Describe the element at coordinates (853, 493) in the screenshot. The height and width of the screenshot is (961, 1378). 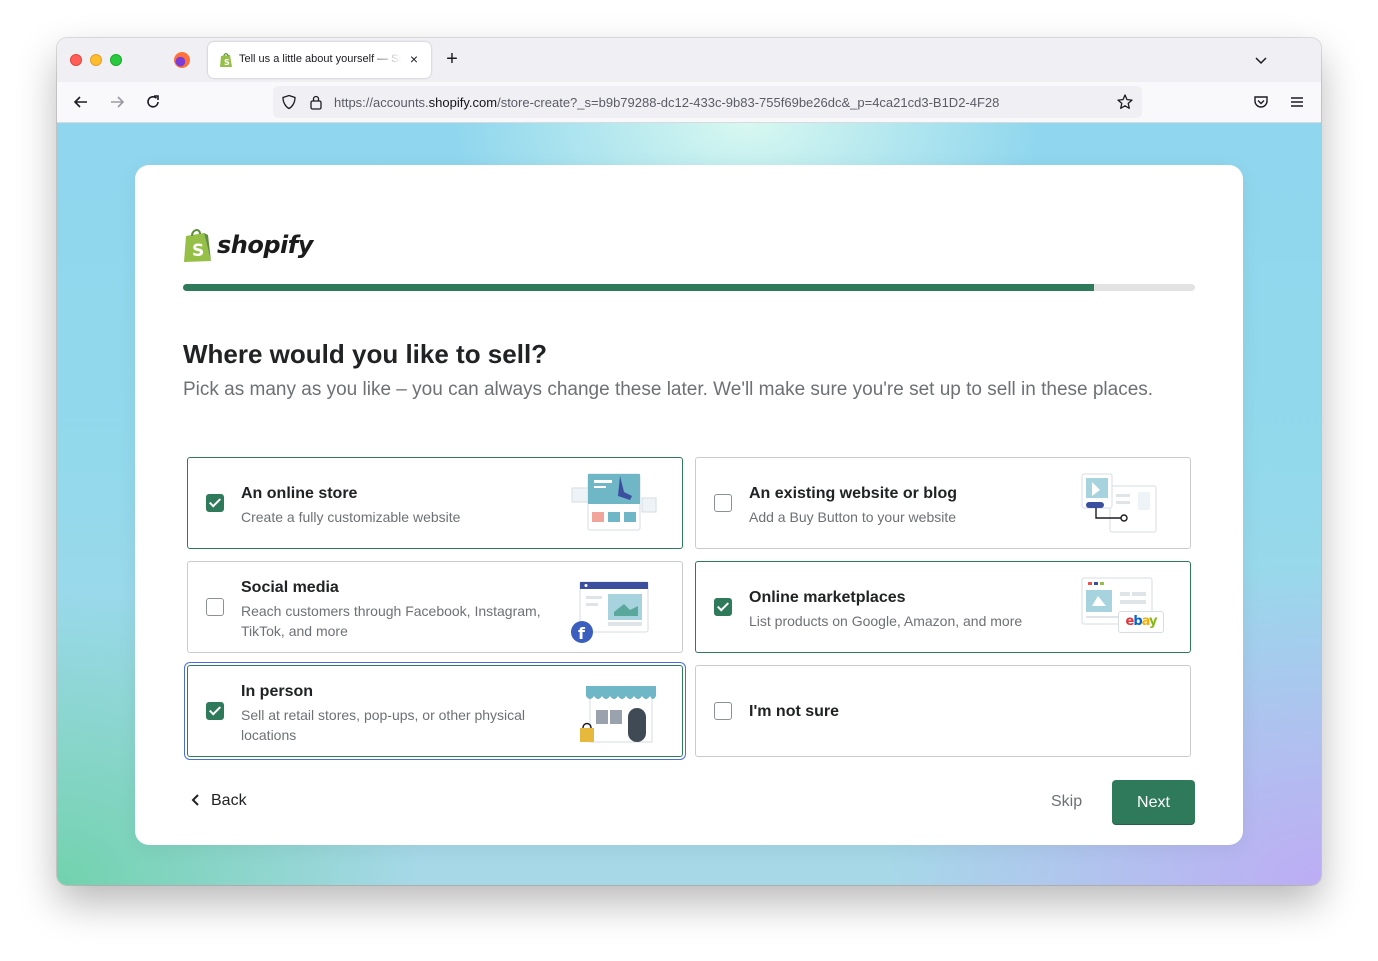
I see `option-title: An existing website or blog` at that location.